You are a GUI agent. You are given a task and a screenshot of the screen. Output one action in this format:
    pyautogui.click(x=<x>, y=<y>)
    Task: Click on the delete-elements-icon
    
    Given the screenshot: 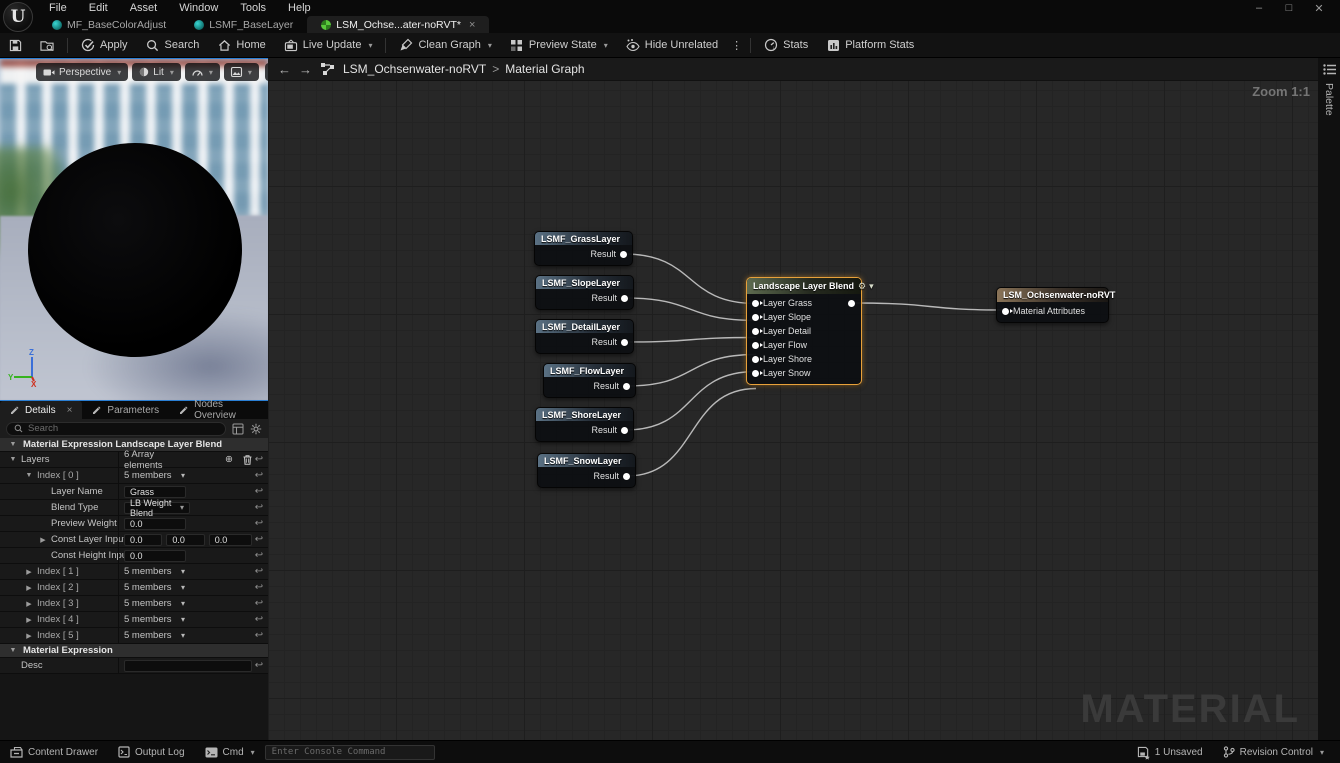 What is the action you would take?
    pyautogui.click(x=247, y=459)
    